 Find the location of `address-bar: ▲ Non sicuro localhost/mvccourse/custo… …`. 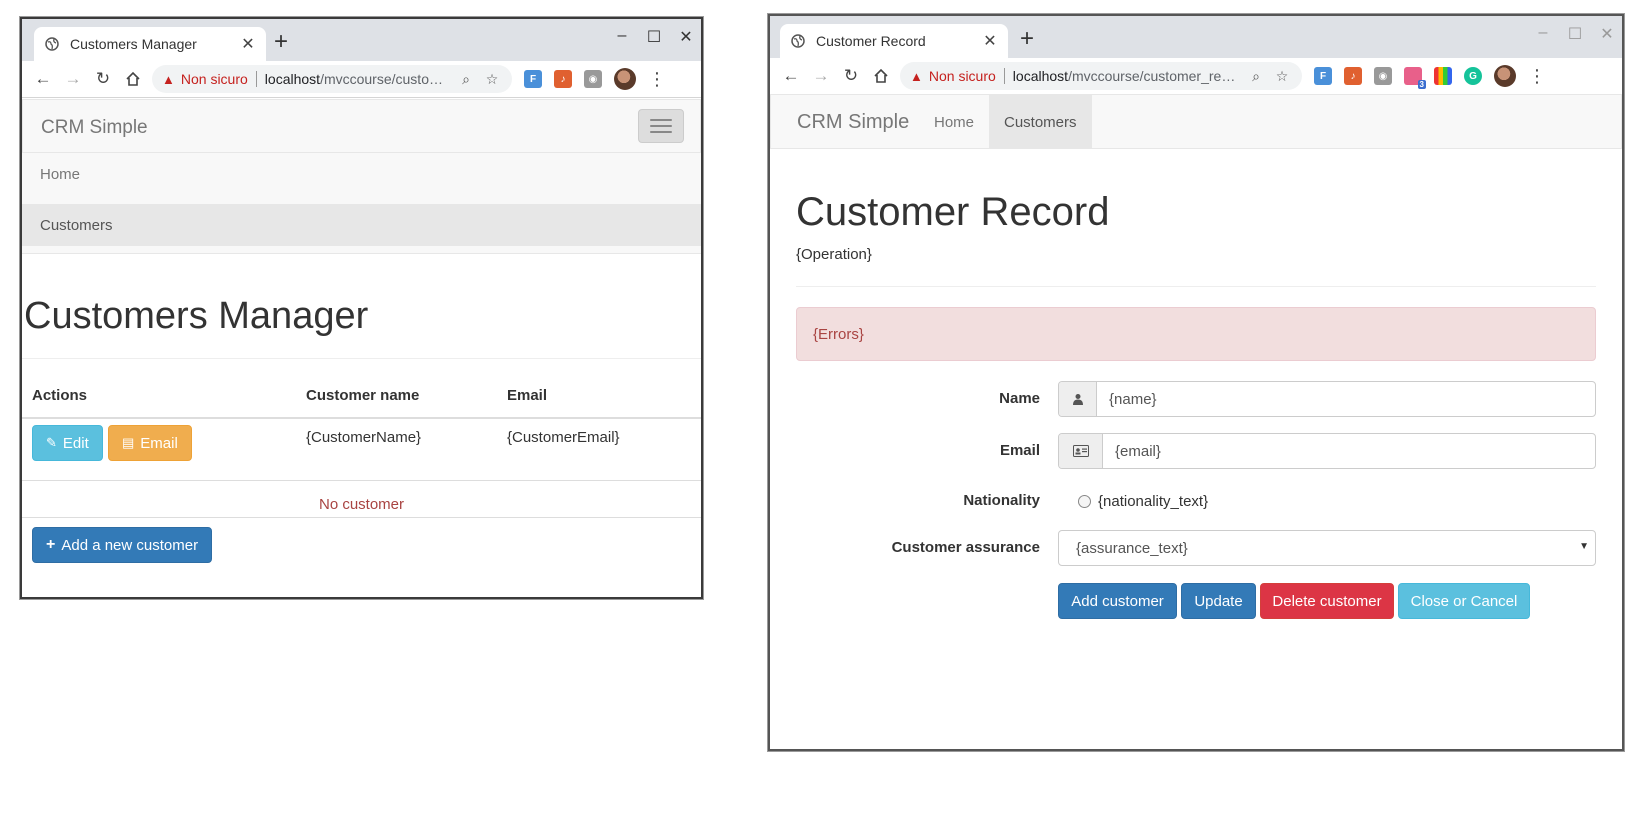

address-bar: ▲ Non sicuro localhost/mvccourse/custo… … is located at coordinates (332, 79).